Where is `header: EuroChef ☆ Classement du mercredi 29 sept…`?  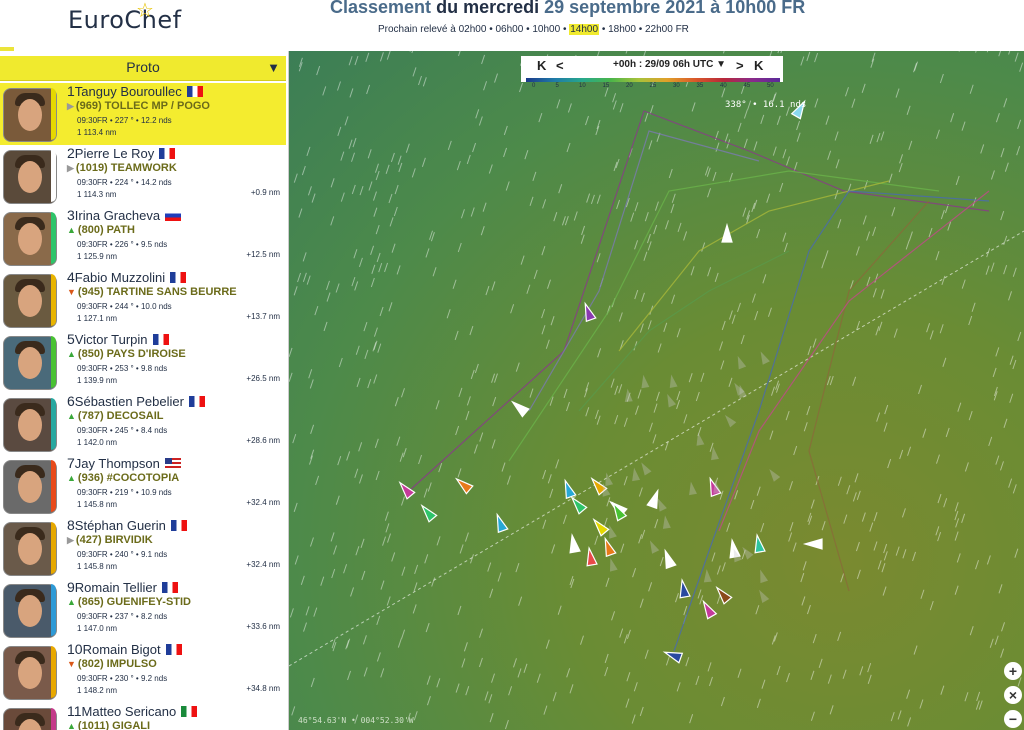 header: EuroChef ☆ Classement du mercredi 29 sept… is located at coordinates (512, 23).